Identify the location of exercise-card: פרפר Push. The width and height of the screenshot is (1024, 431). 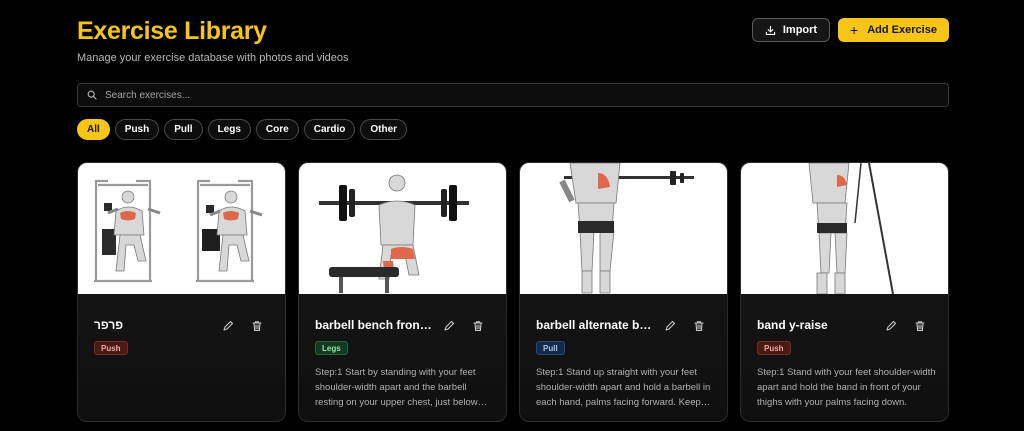
(181, 292).